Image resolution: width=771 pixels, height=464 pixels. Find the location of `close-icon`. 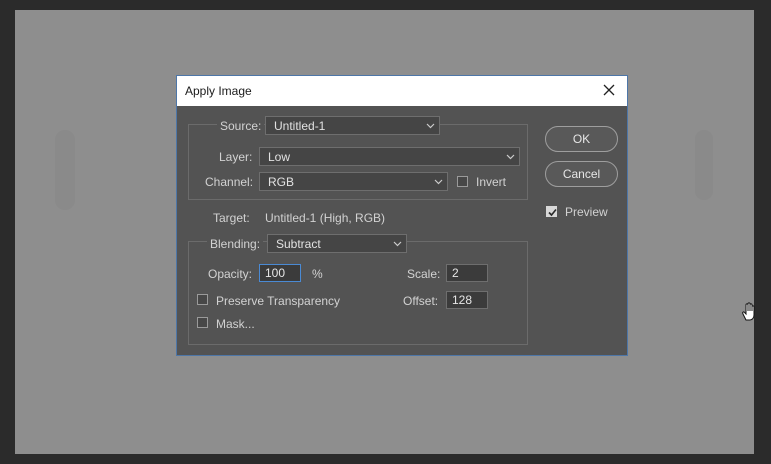

close-icon is located at coordinates (609, 90).